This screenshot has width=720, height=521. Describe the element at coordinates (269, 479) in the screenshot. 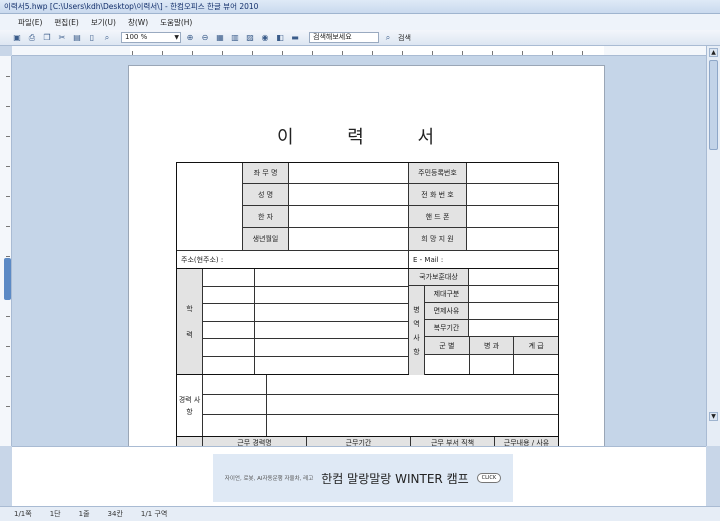

I see `ad-subtext: 자이언, 로봇, AI자동운행 자율차, 레고` at that location.